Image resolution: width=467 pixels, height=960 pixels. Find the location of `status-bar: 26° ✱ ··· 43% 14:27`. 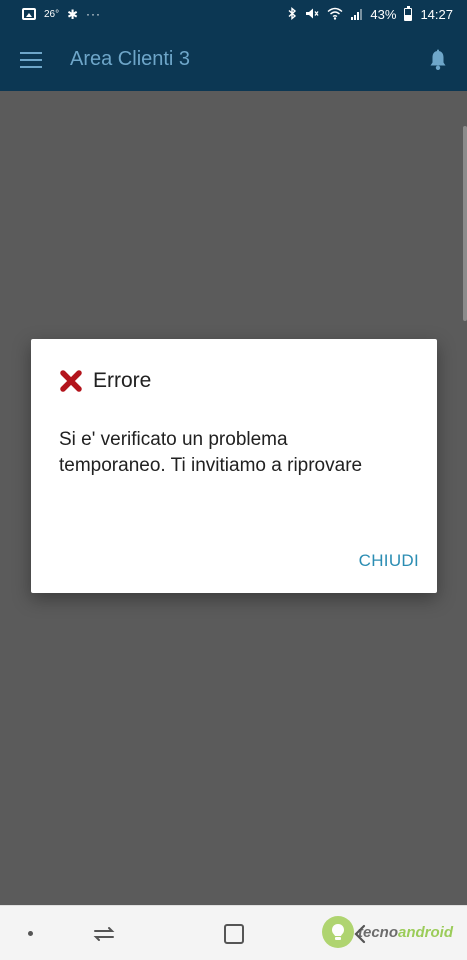

status-bar: 26° ✱ ··· 43% 14:27 is located at coordinates (233, 14).